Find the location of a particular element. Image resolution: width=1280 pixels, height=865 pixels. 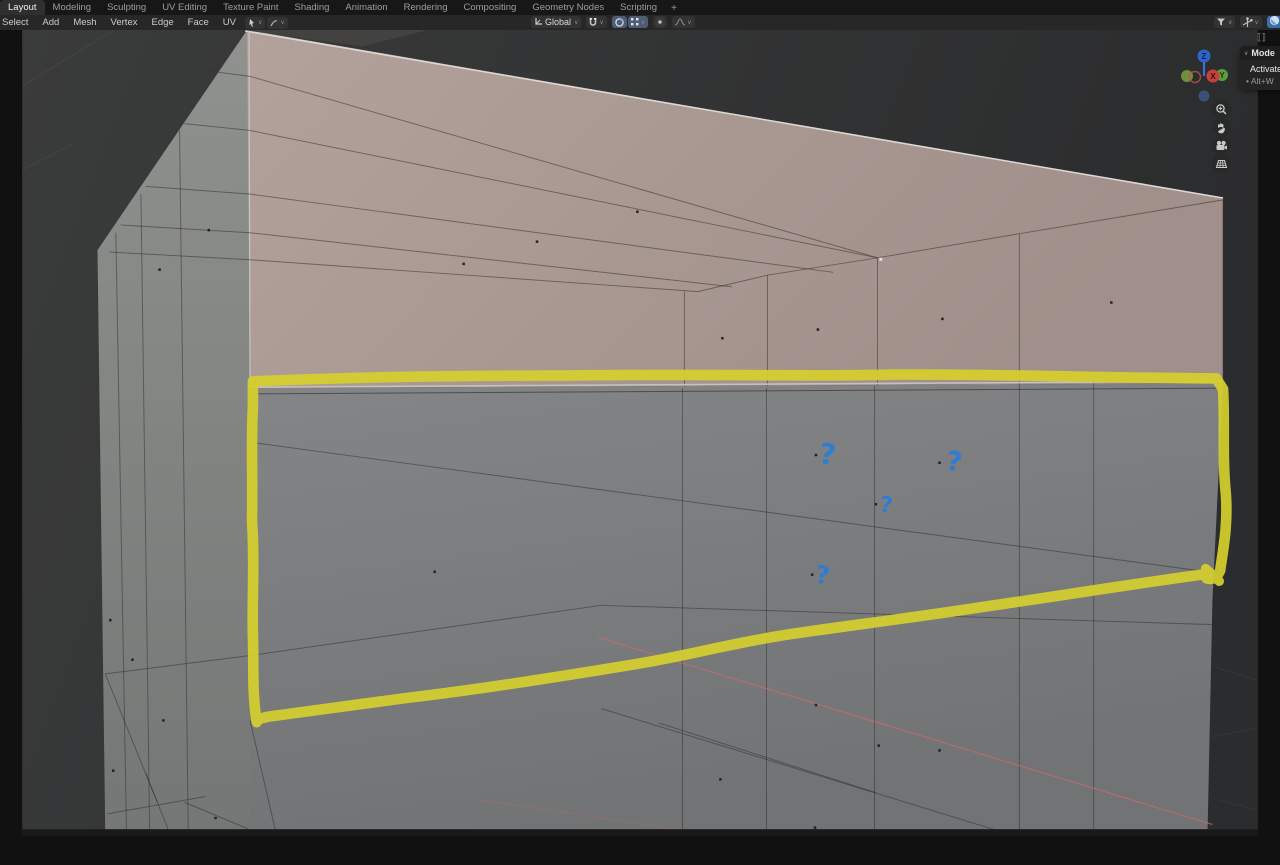

tab-geometry-nodes: Geometry Nodes is located at coordinates (568, 7).